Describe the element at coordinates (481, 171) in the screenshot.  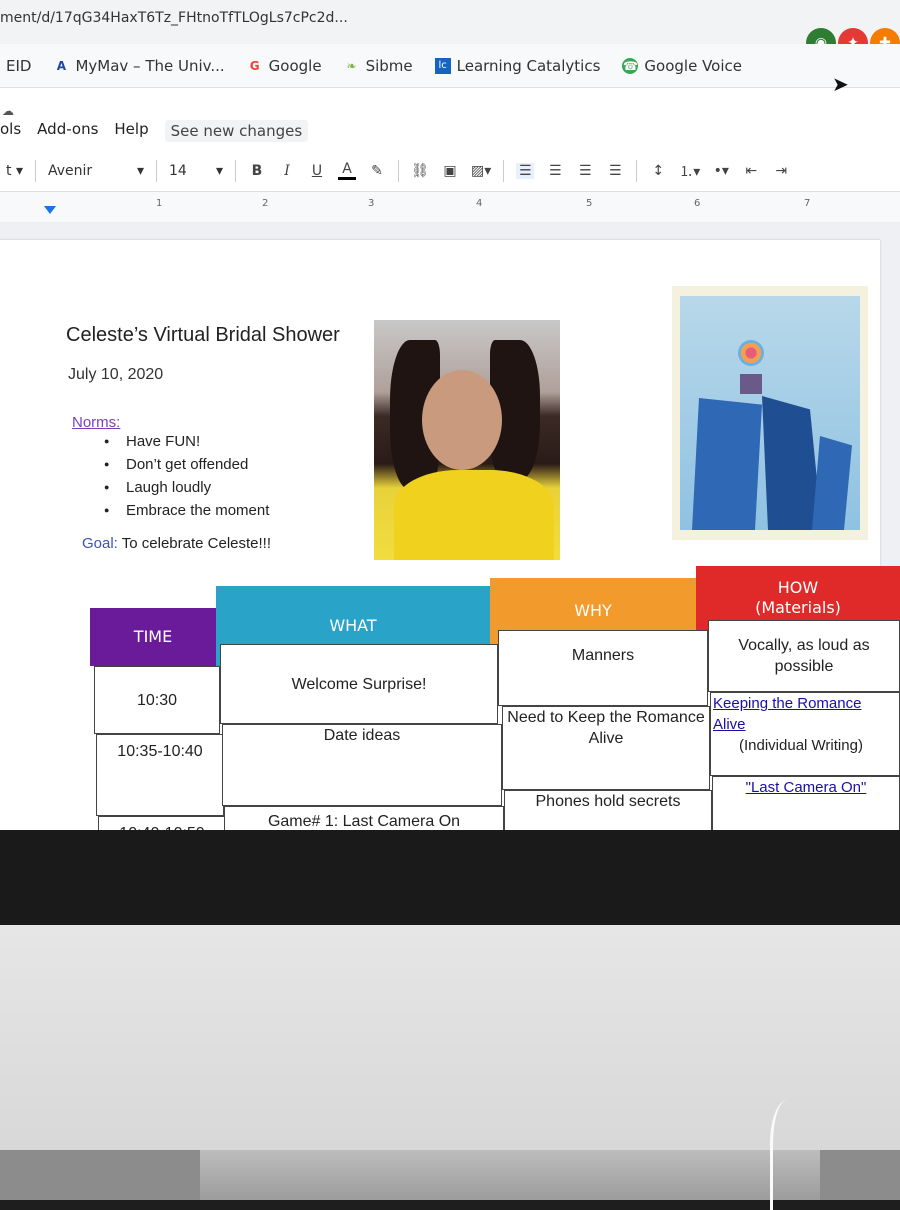
I see `image-icon: ▨▾` at that location.